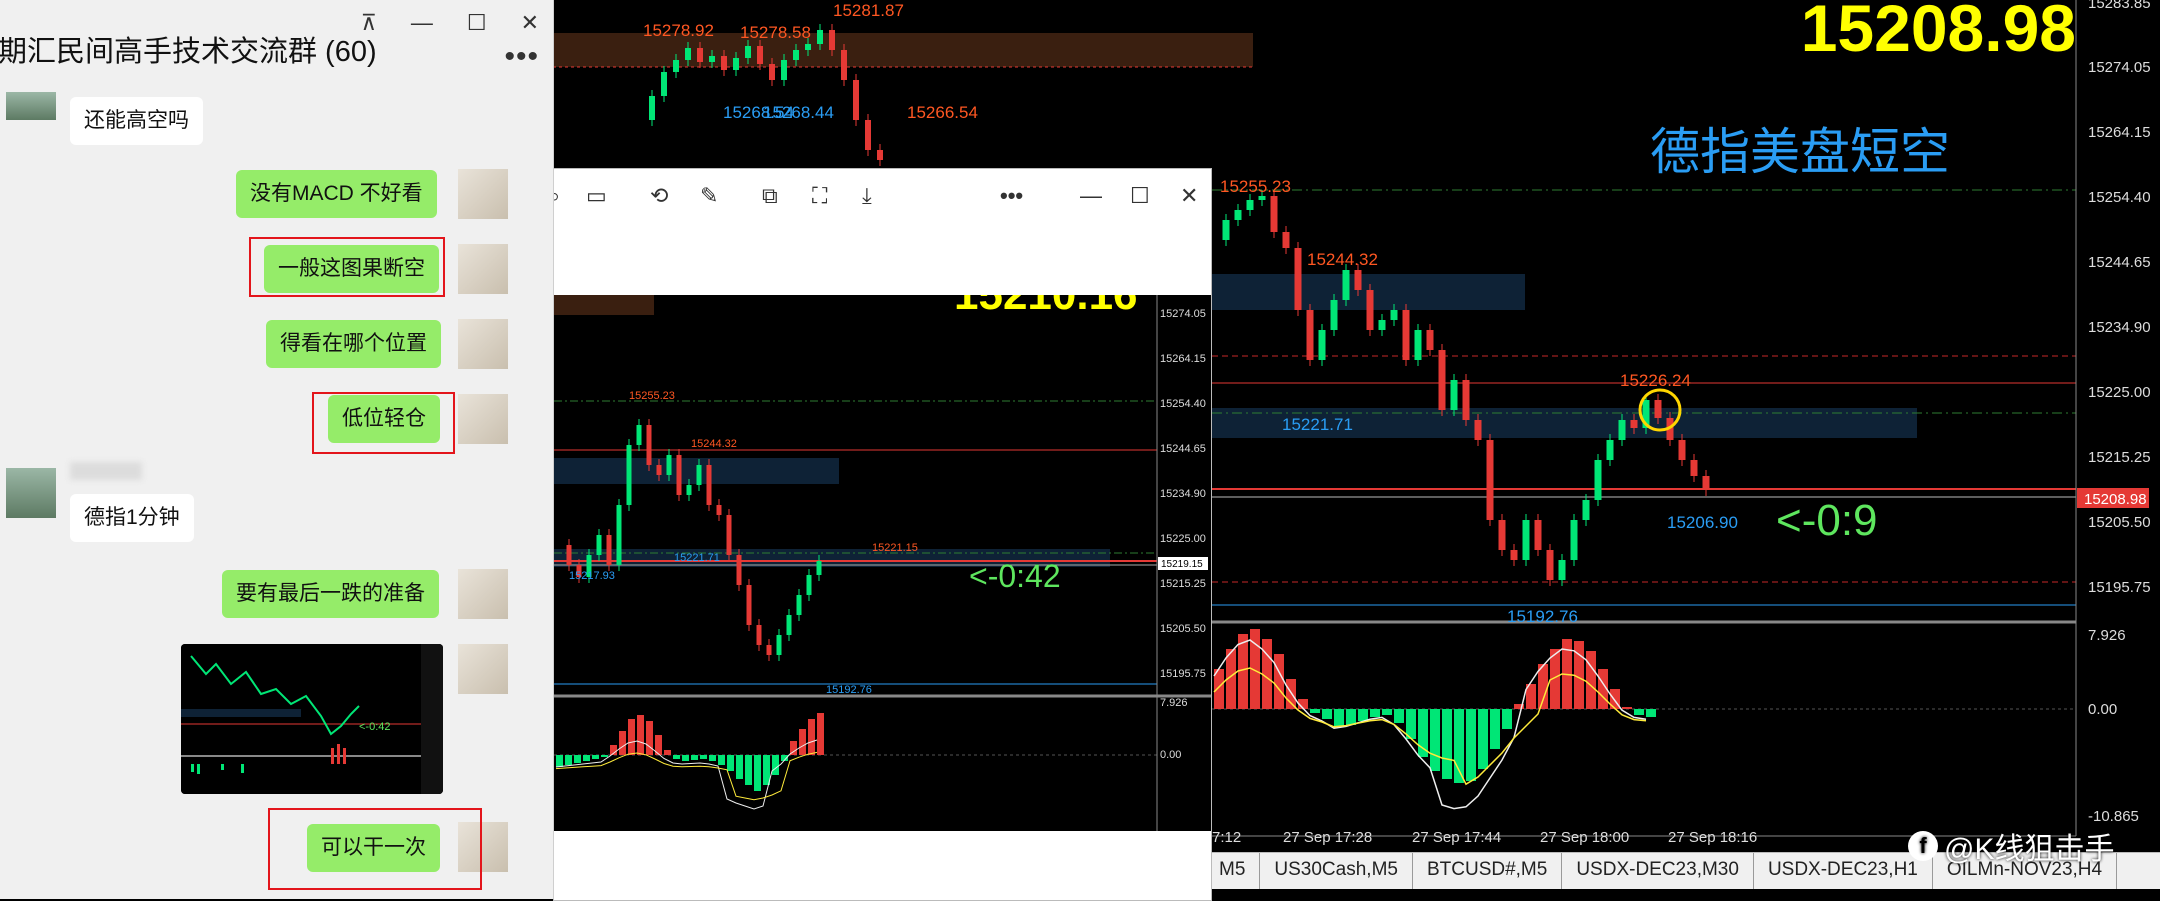 Image resolution: width=2160 pixels, height=901 pixels. Describe the element at coordinates (2119, 587) in the screenshot. I see `svg-text: 15195.75` at that location.